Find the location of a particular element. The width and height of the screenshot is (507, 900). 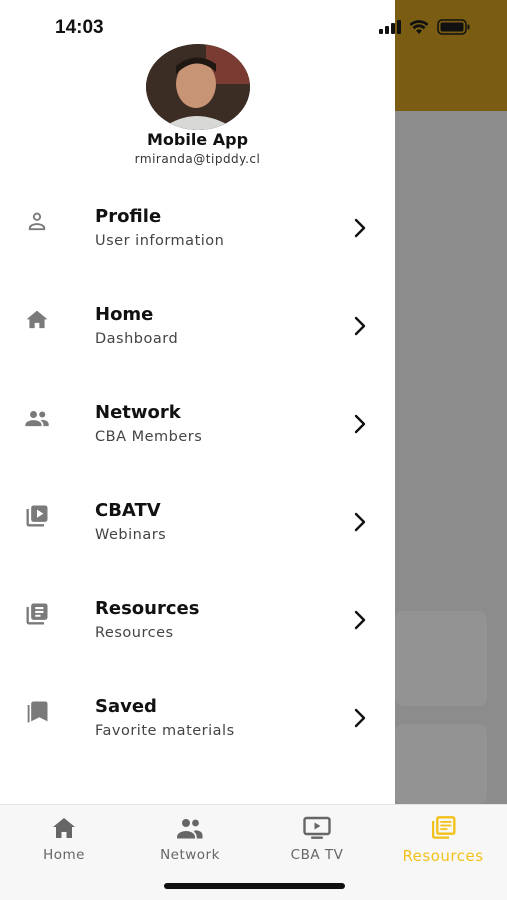

menu-item-saved: Saved Favorite materials is located at coordinates (197, 720).